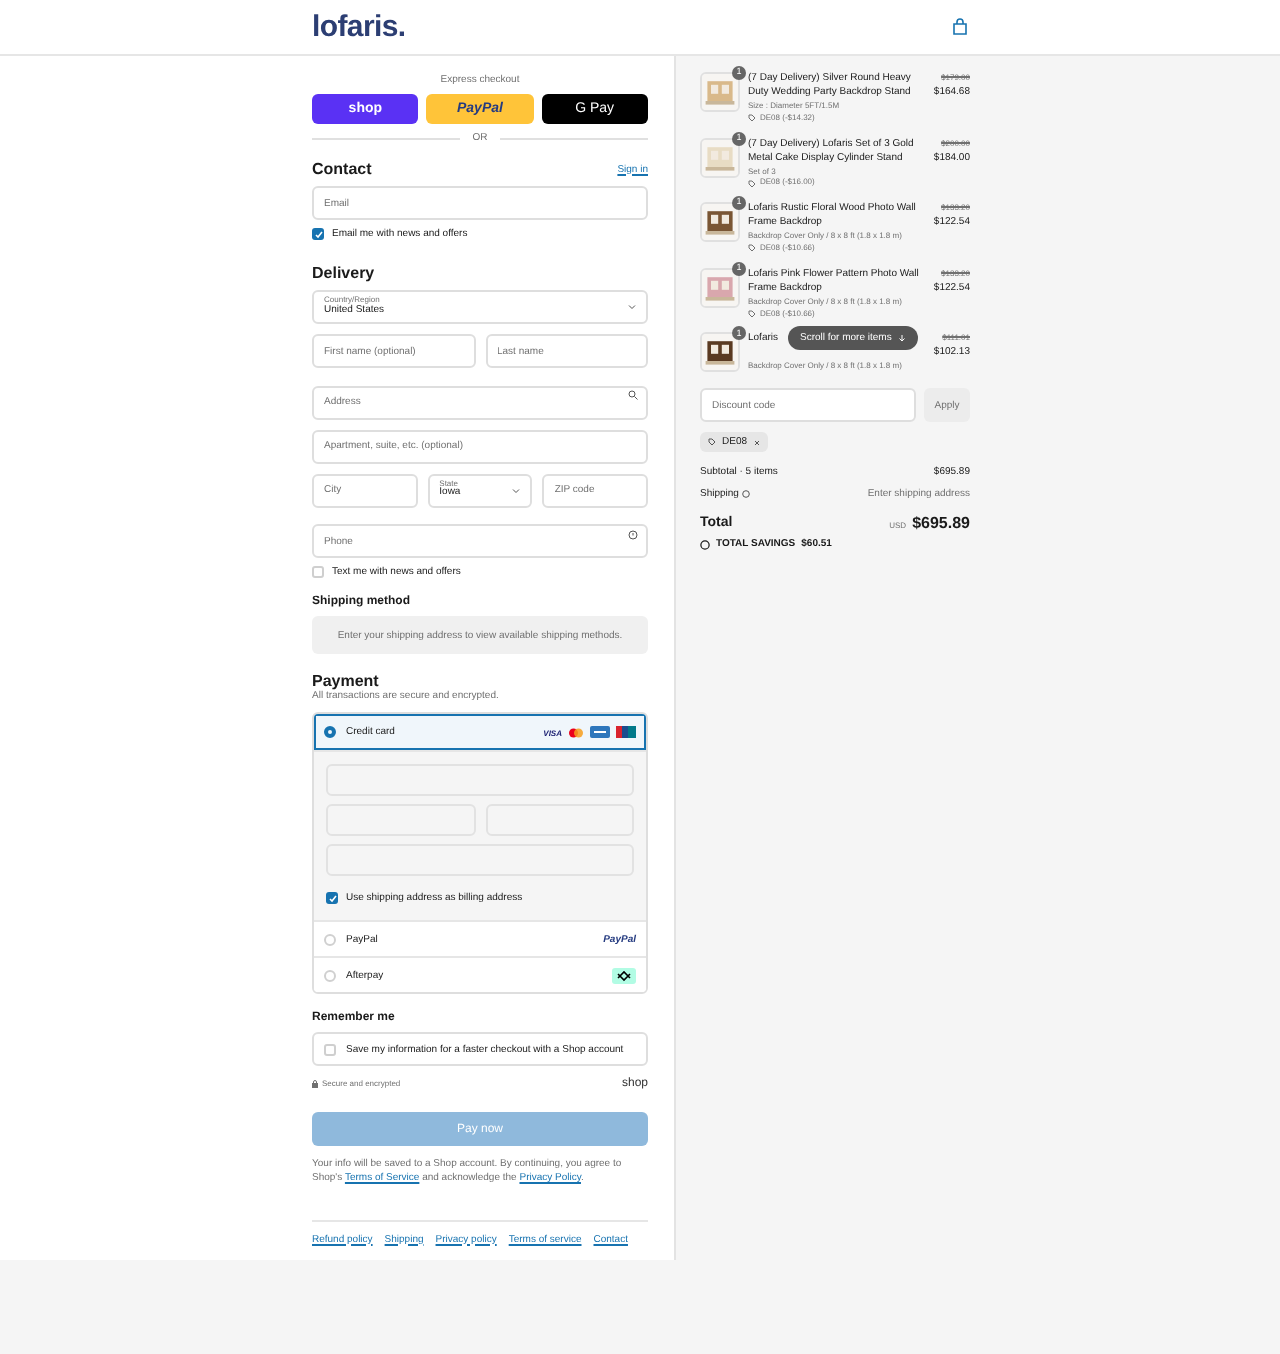 Image resolution: width=1280 pixels, height=1354 pixels. Describe the element at coordinates (633, 395) in the screenshot. I see `search-icon` at that location.